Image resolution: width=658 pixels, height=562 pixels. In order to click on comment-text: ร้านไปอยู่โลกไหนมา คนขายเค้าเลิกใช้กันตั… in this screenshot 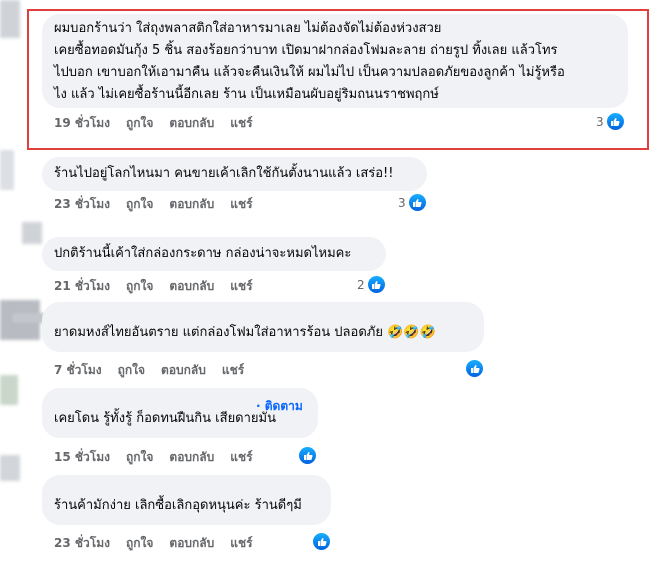, I will do `click(224, 173)`.